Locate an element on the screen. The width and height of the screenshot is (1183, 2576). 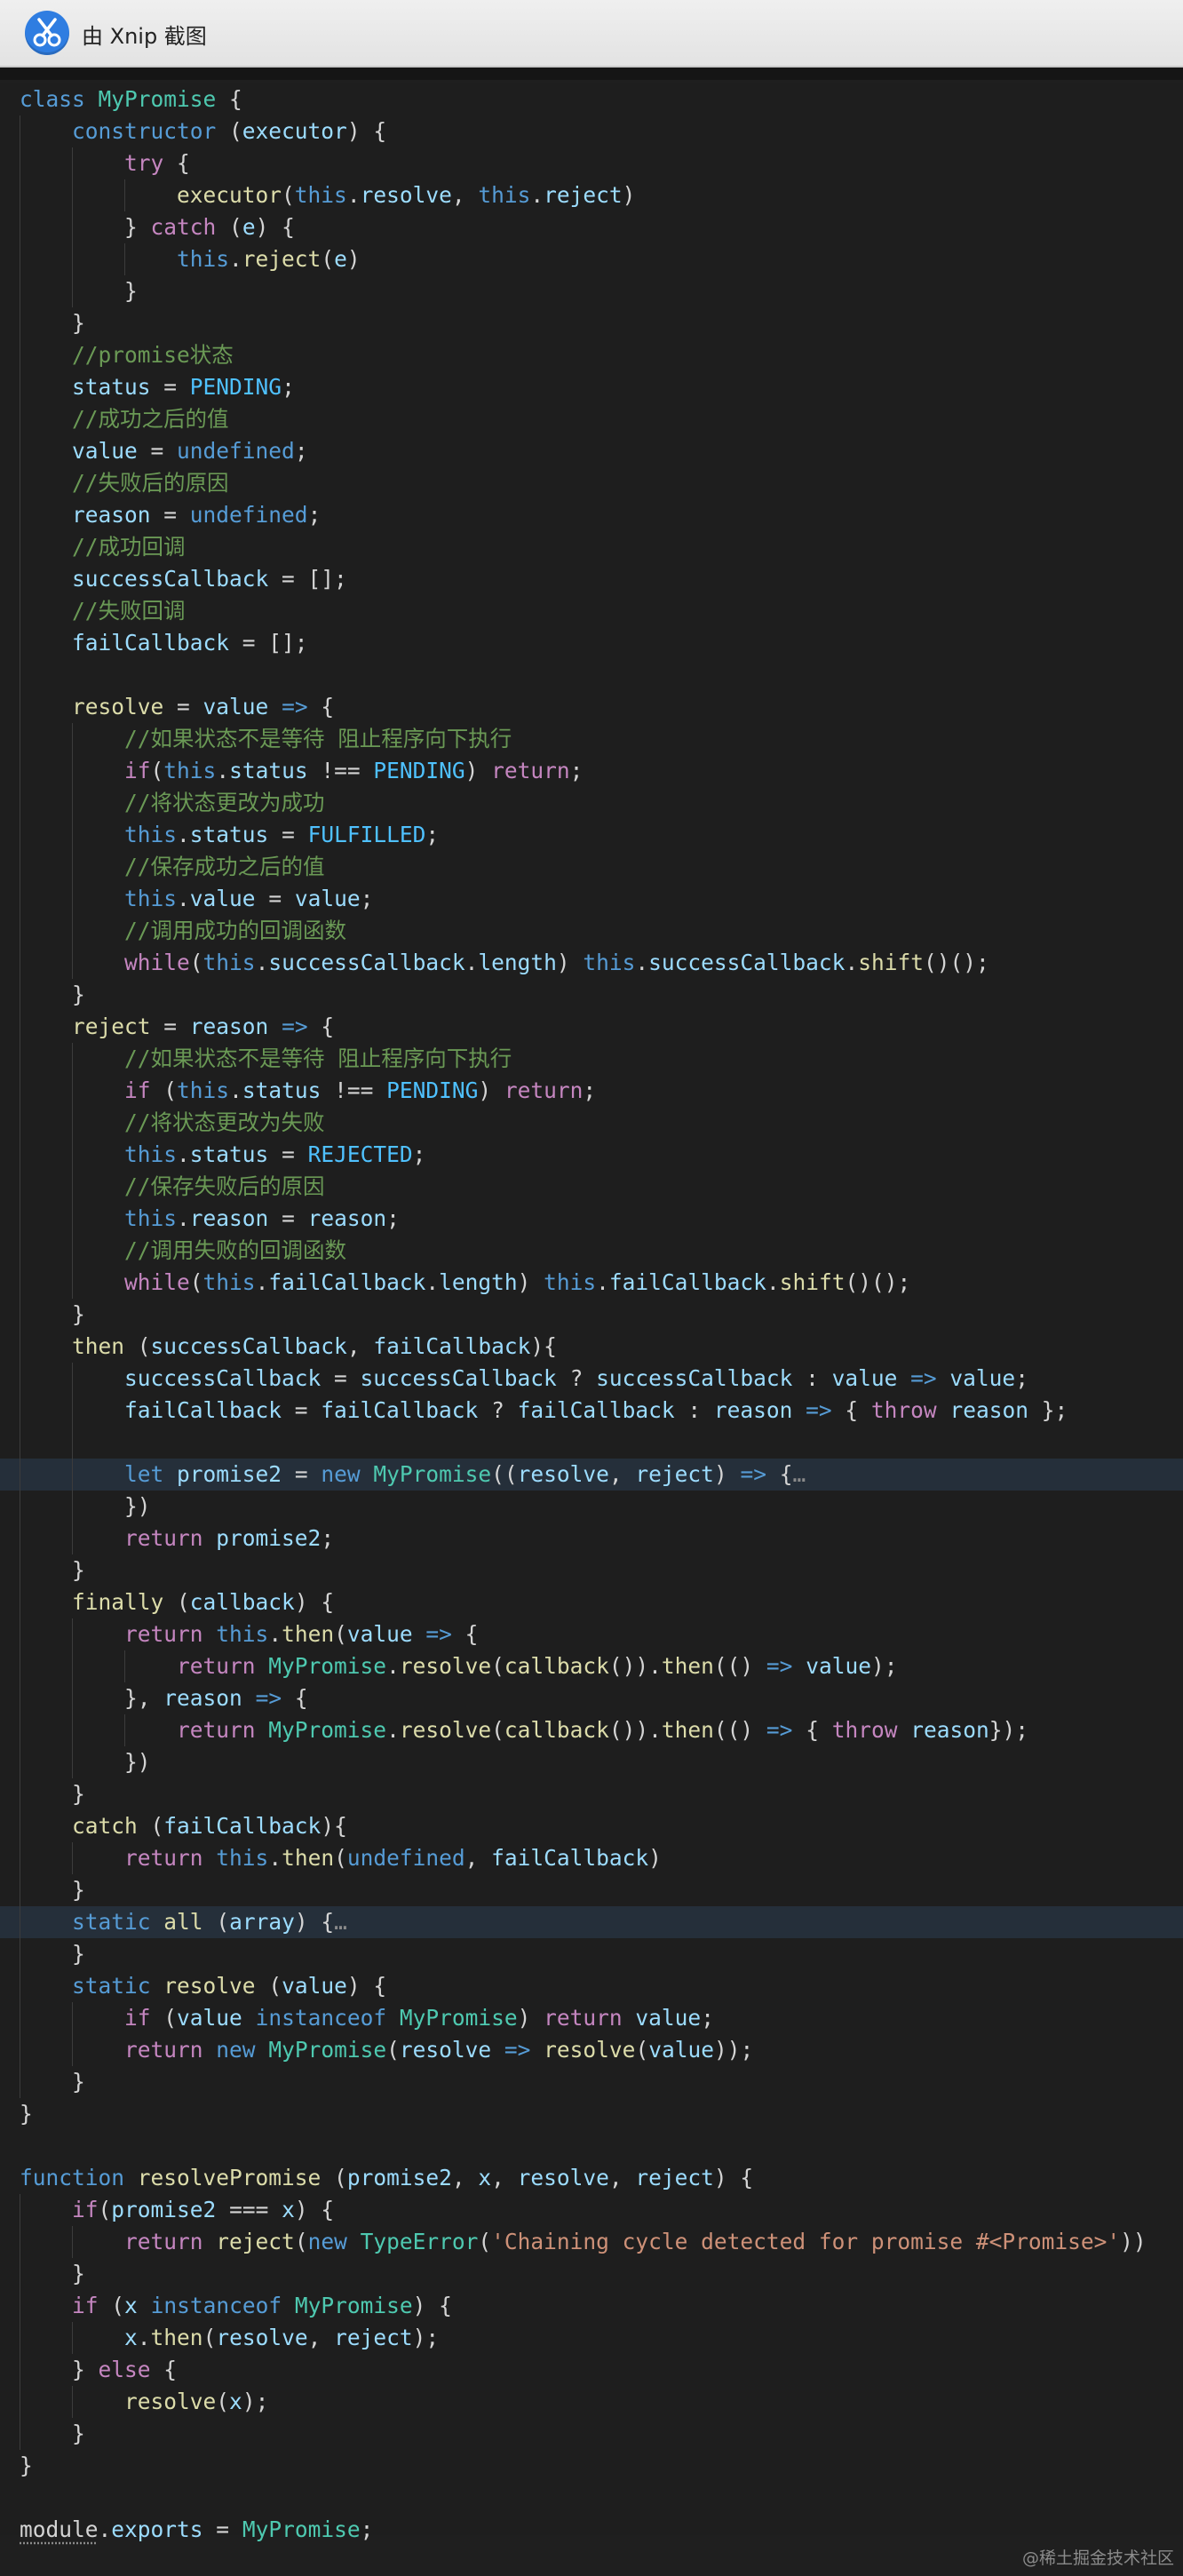
code-line: } else { is located at coordinates (591, 2370).